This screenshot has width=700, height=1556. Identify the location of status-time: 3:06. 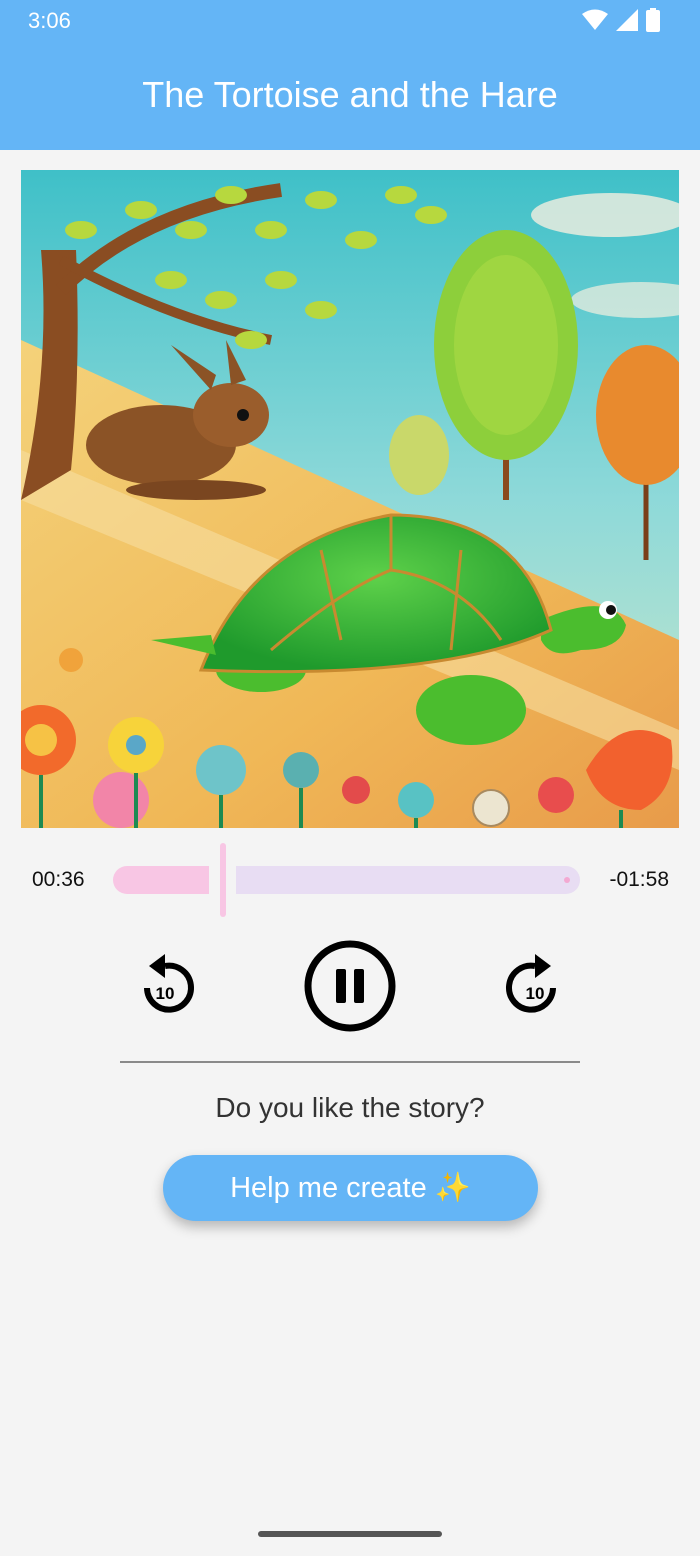
(49, 20).